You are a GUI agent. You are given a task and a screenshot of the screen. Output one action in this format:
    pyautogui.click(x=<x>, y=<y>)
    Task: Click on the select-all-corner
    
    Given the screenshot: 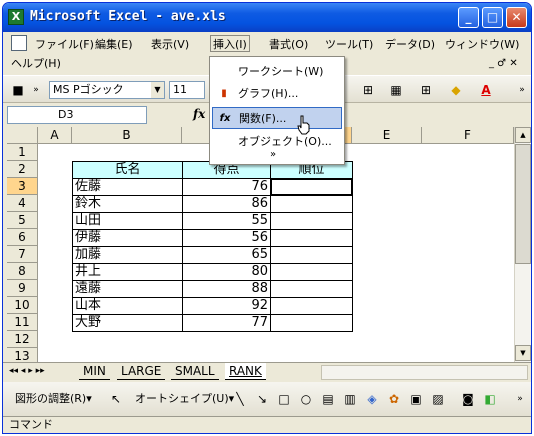 What is the action you would take?
    pyautogui.click(x=22, y=135)
    